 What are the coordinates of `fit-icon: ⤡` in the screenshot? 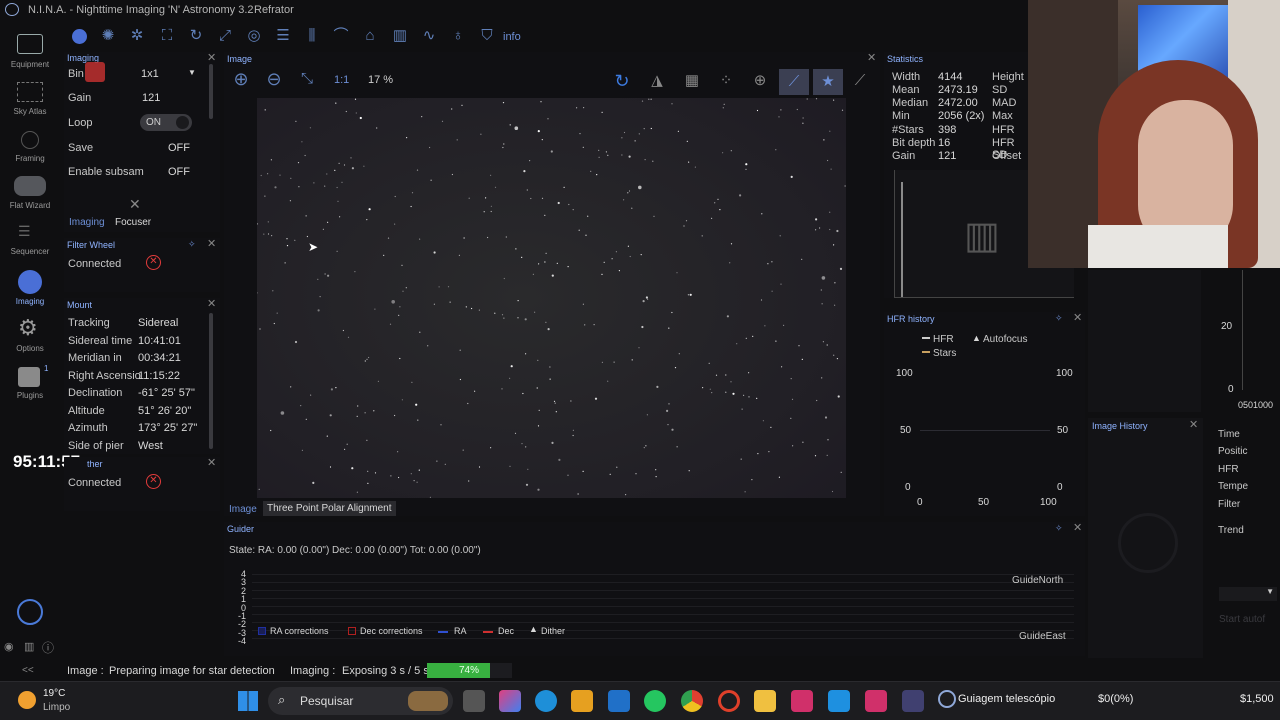 It's located at (307, 79).